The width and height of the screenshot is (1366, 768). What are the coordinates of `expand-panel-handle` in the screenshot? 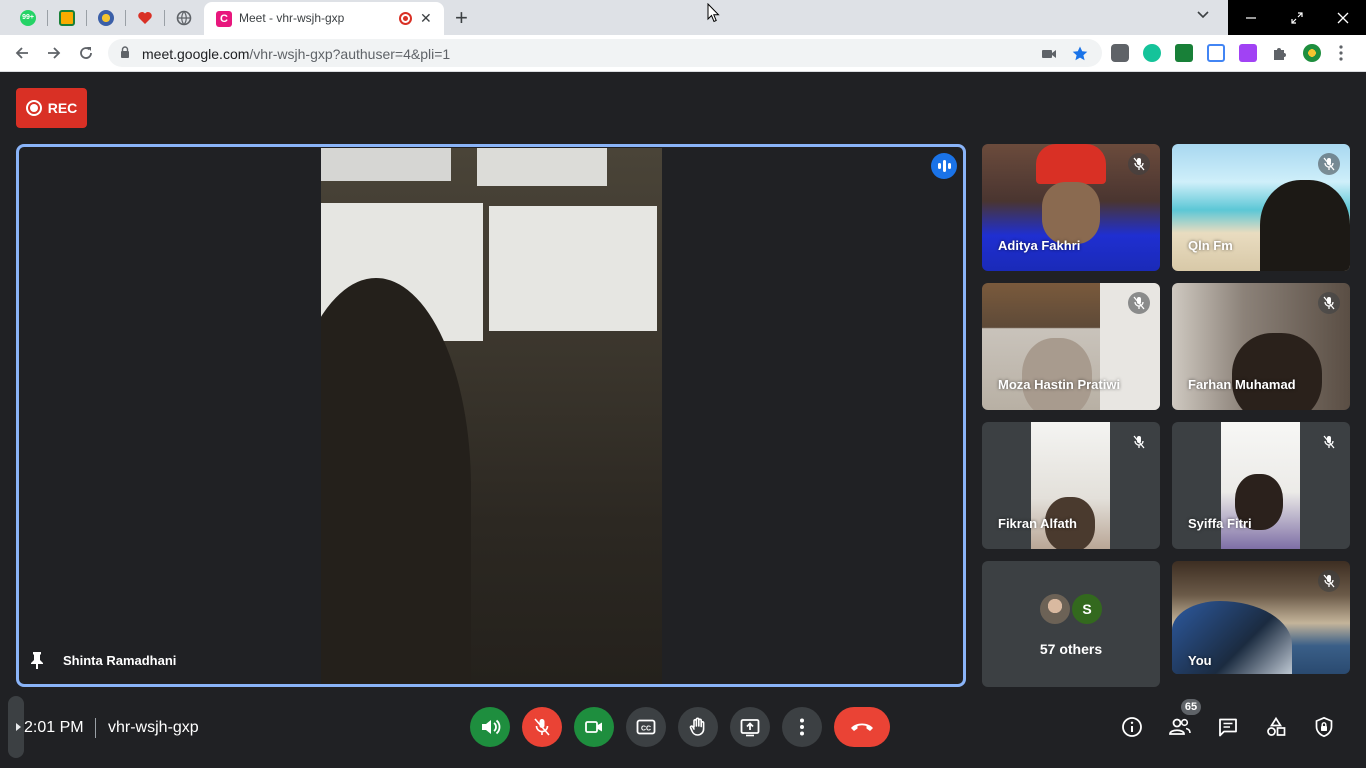 It's located at (16, 727).